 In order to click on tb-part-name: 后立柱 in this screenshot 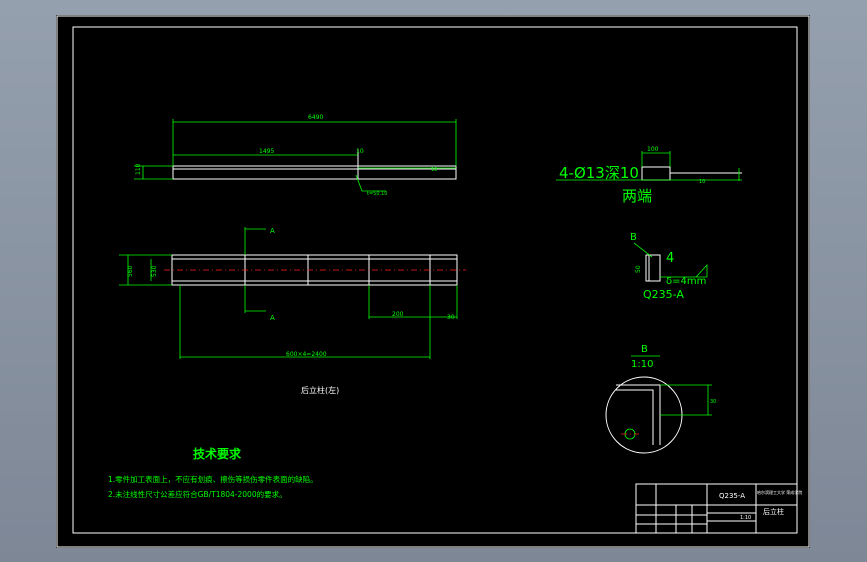, I will do `click(773, 511)`.